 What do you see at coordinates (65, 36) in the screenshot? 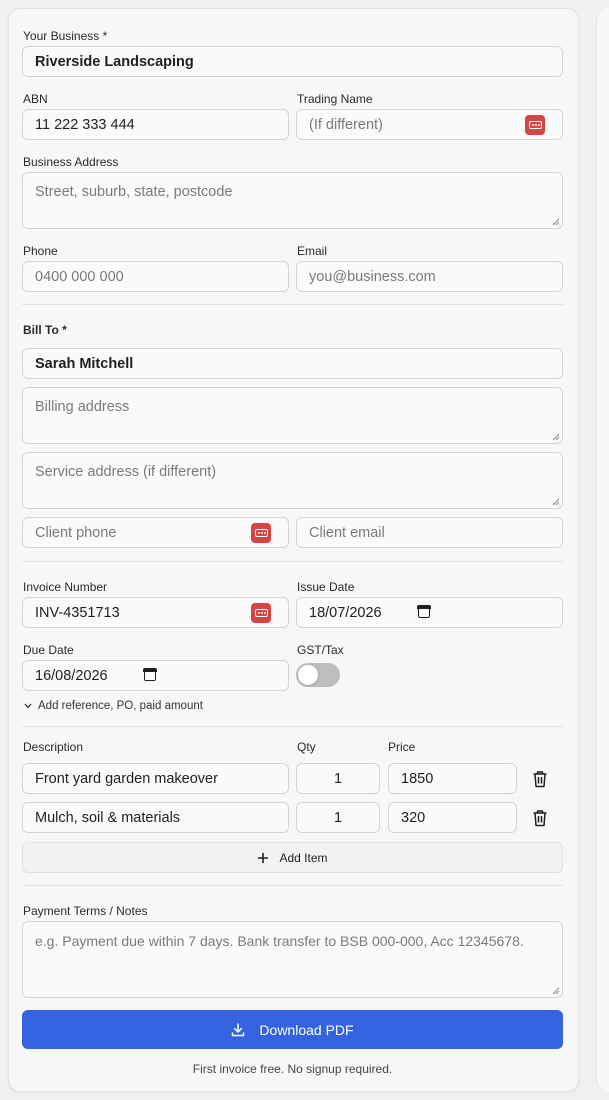
I see `business-name-label: Your Business *` at bounding box center [65, 36].